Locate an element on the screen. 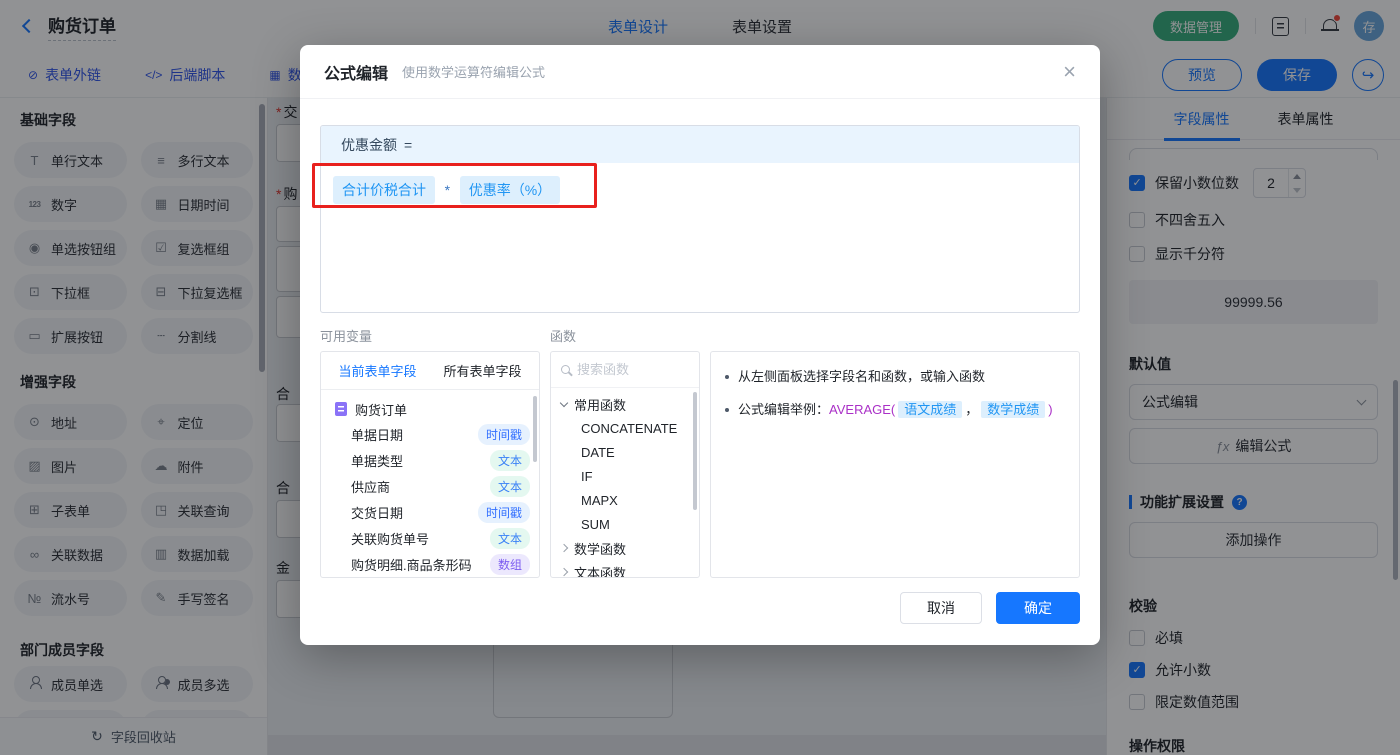 This screenshot has width=1400, height=755. function-search is located at coordinates (625, 370).